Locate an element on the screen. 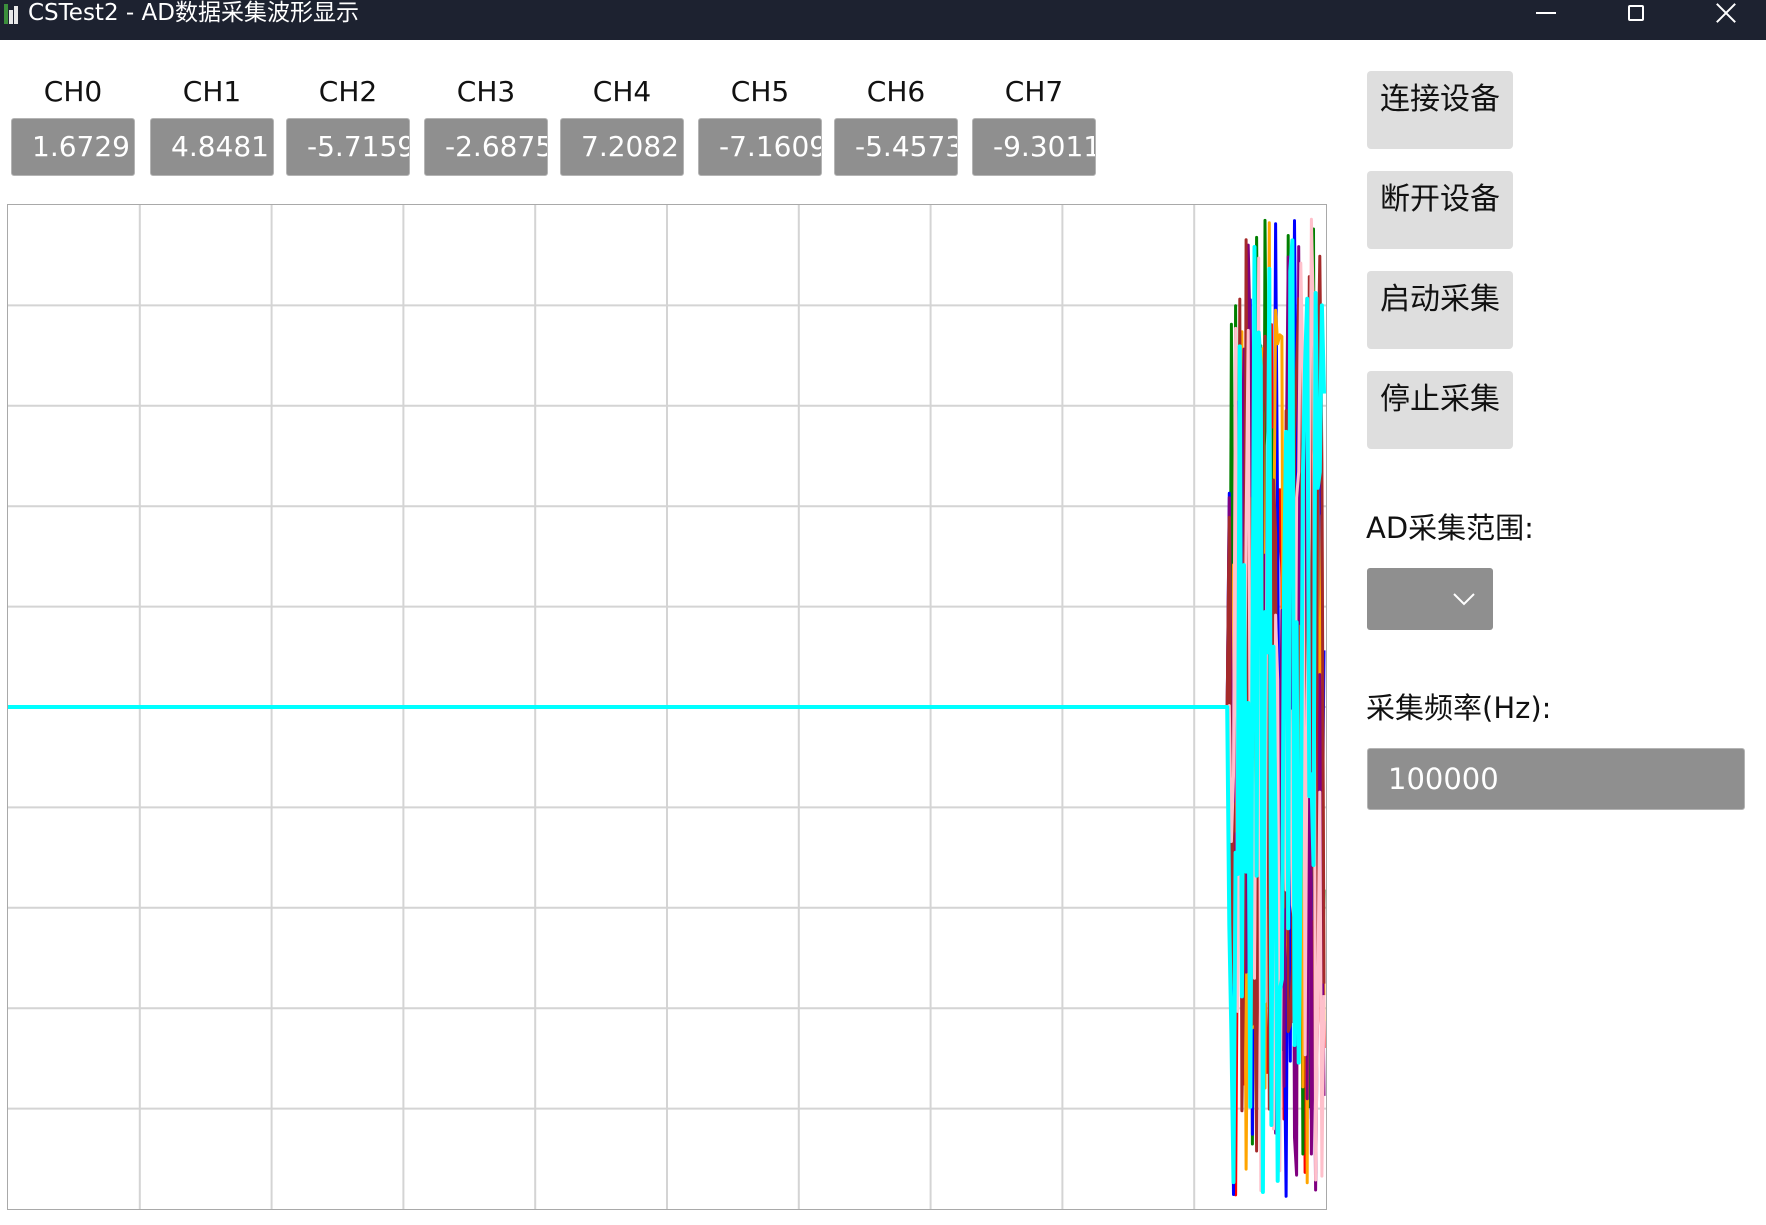 This screenshot has height=1225, width=1766. channel-label-ch7: CH7 is located at coordinates (1034, 91).